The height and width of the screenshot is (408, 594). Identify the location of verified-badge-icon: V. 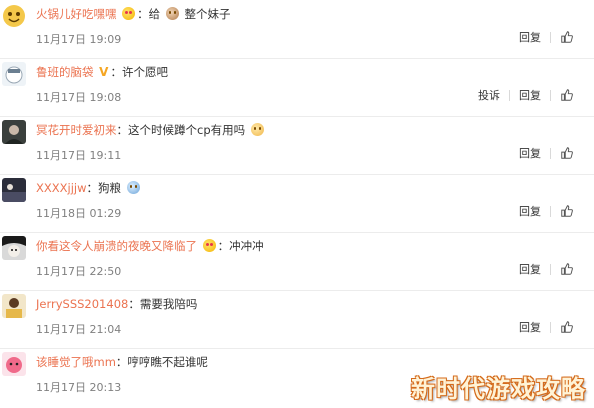
(104, 72).